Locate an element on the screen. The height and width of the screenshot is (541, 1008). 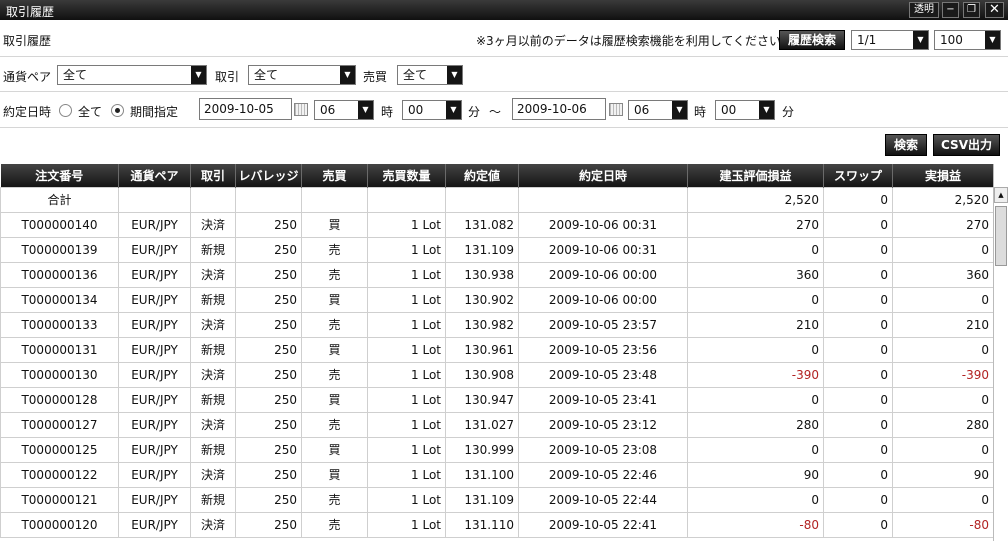
restore-icon: ❐ is located at coordinates (971, 10).